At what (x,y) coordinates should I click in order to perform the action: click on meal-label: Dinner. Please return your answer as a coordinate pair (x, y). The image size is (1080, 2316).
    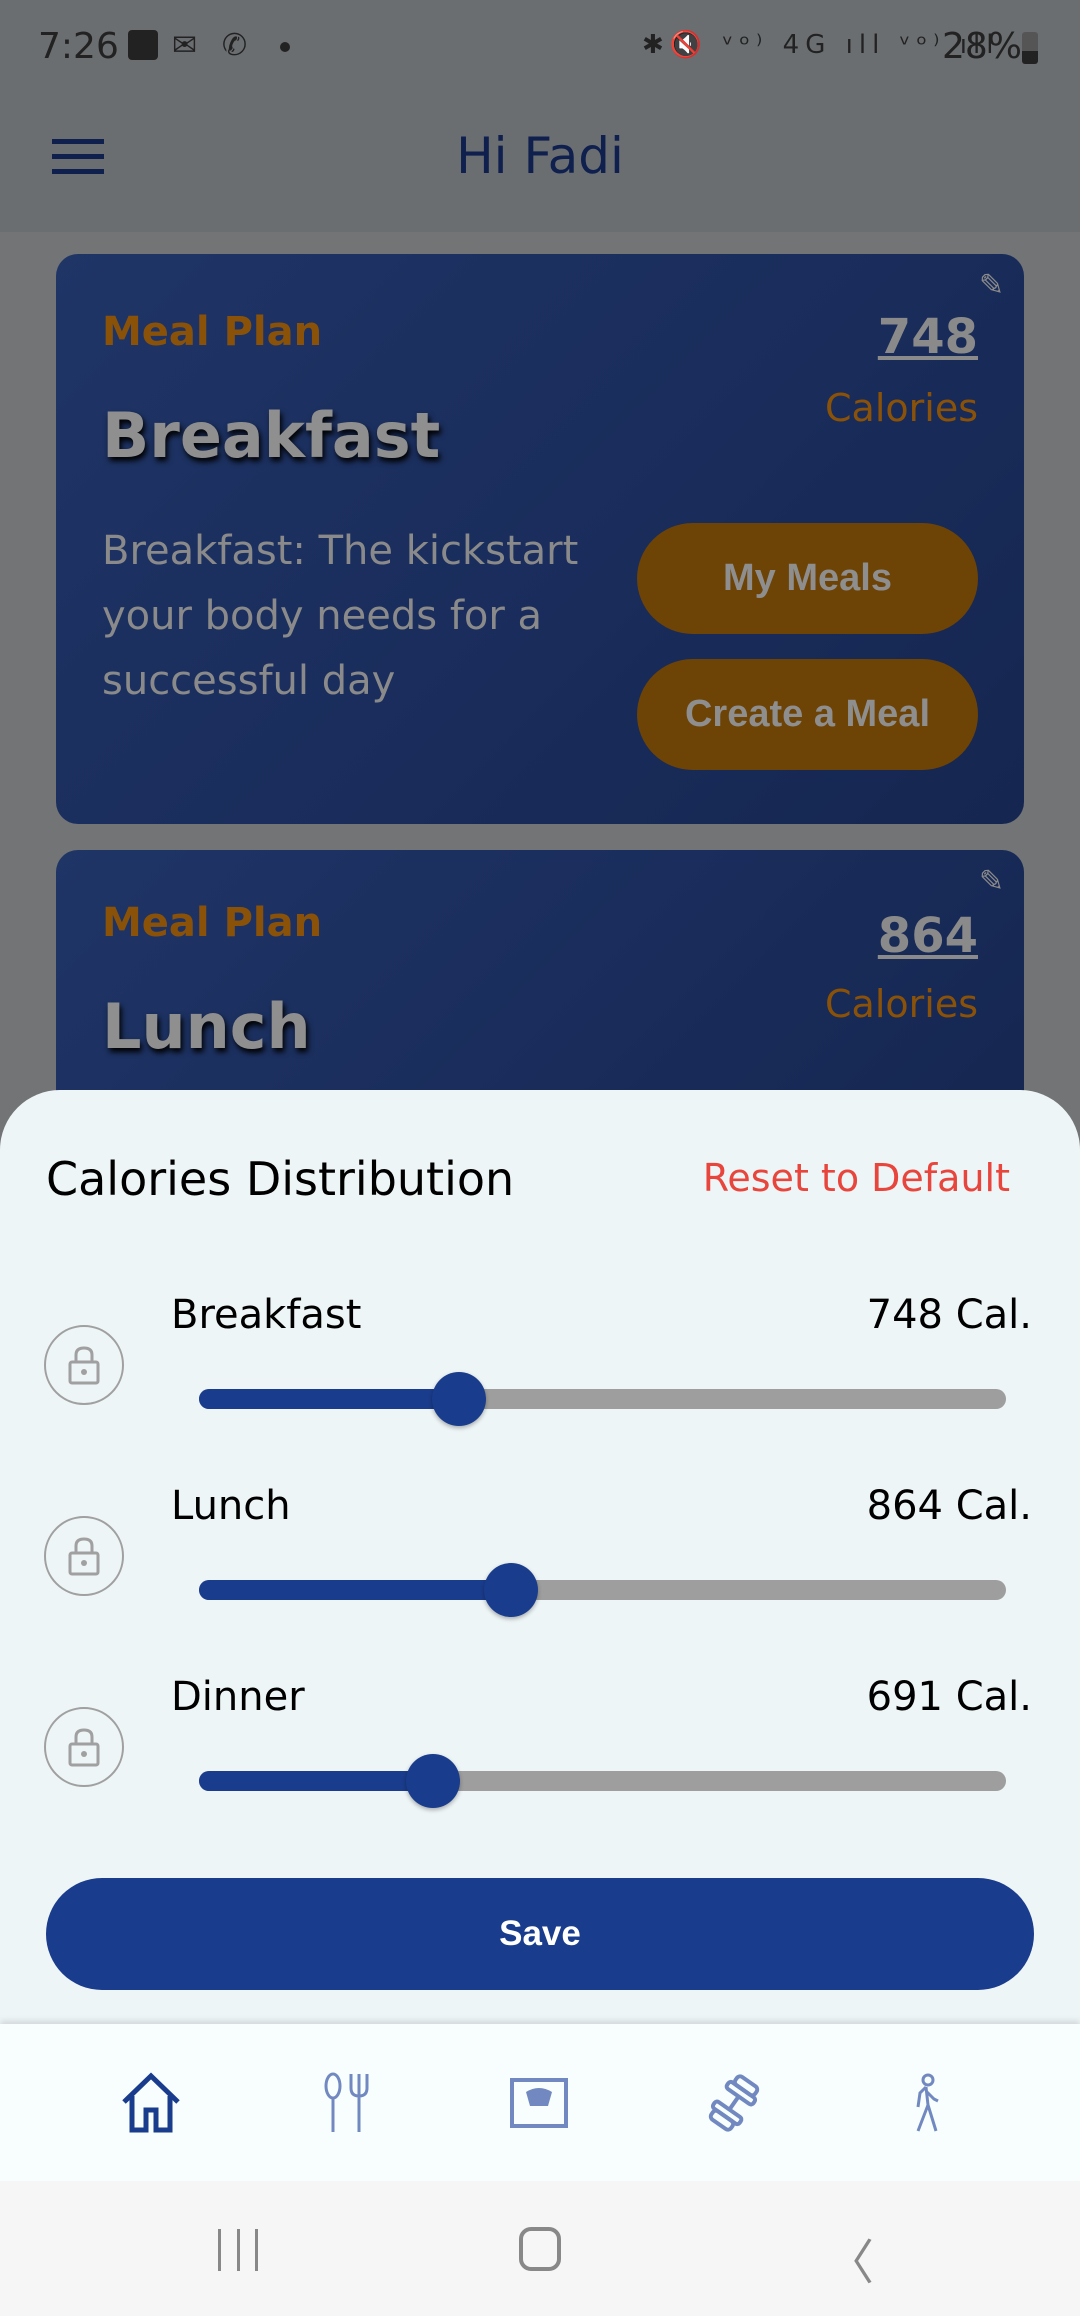
    Looking at the image, I should click on (238, 1697).